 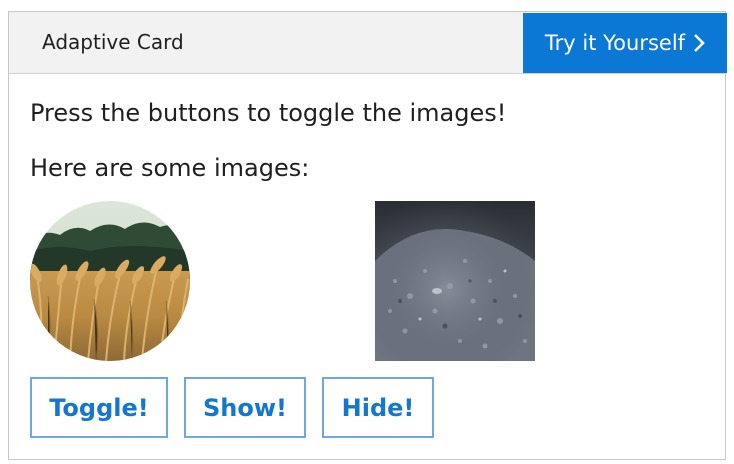 I want to click on images-label: Here are some images:, so click(x=170, y=168).